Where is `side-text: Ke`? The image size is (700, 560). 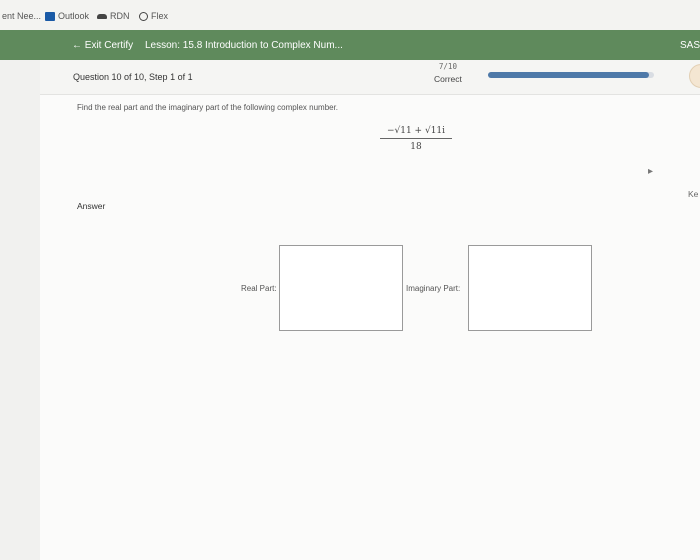 side-text: Ke is located at coordinates (693, 194).